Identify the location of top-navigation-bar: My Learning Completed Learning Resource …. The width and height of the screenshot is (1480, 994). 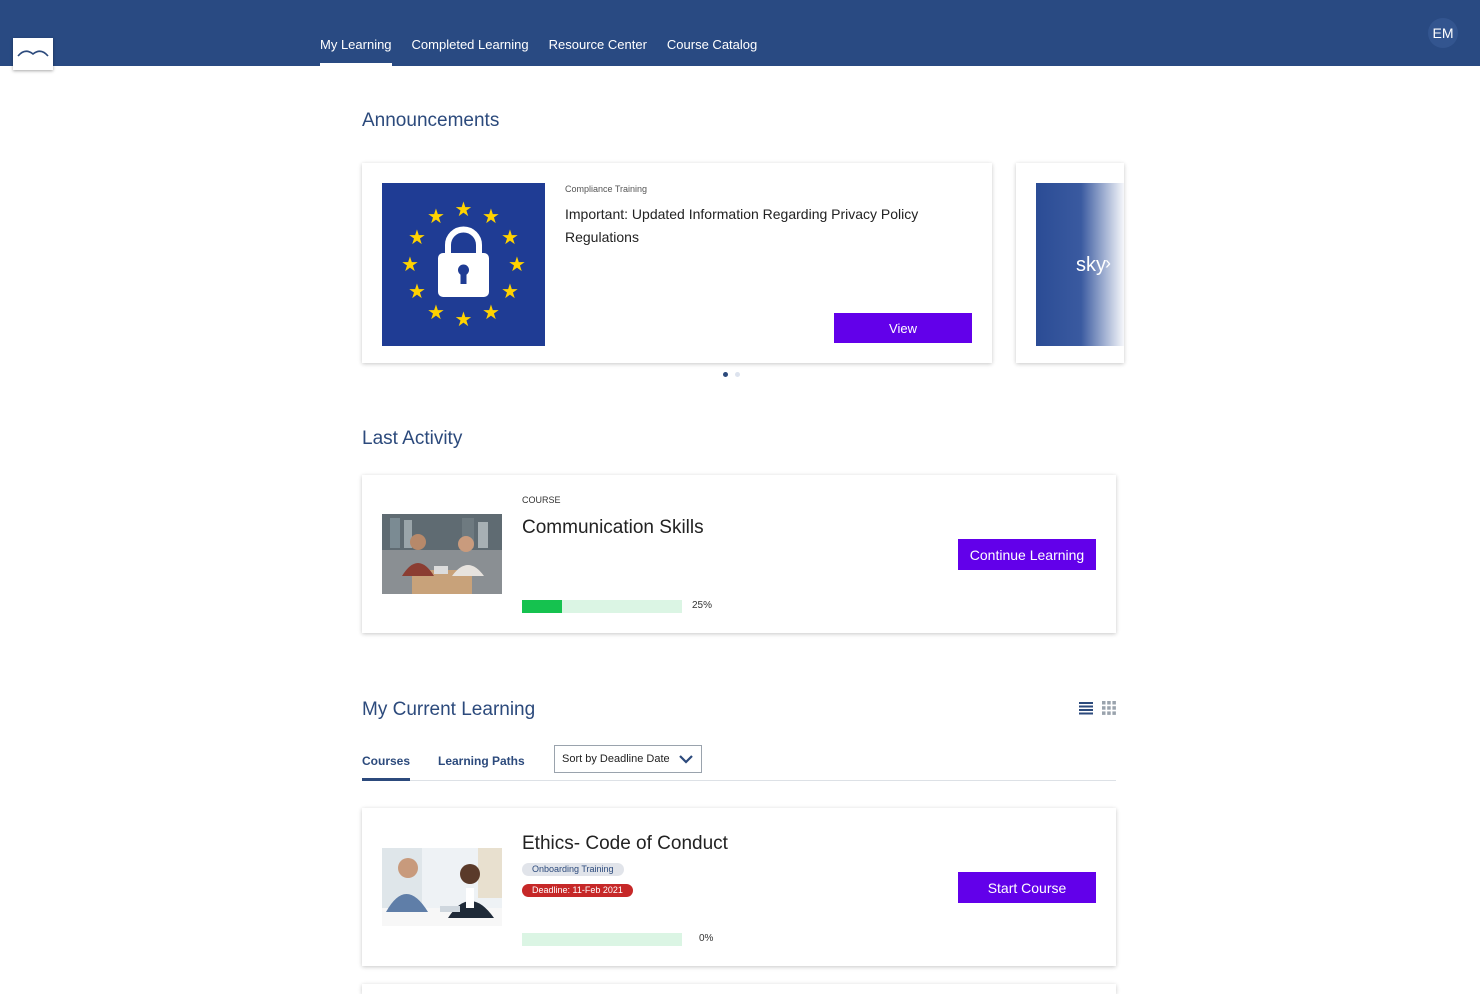
(740, 33).